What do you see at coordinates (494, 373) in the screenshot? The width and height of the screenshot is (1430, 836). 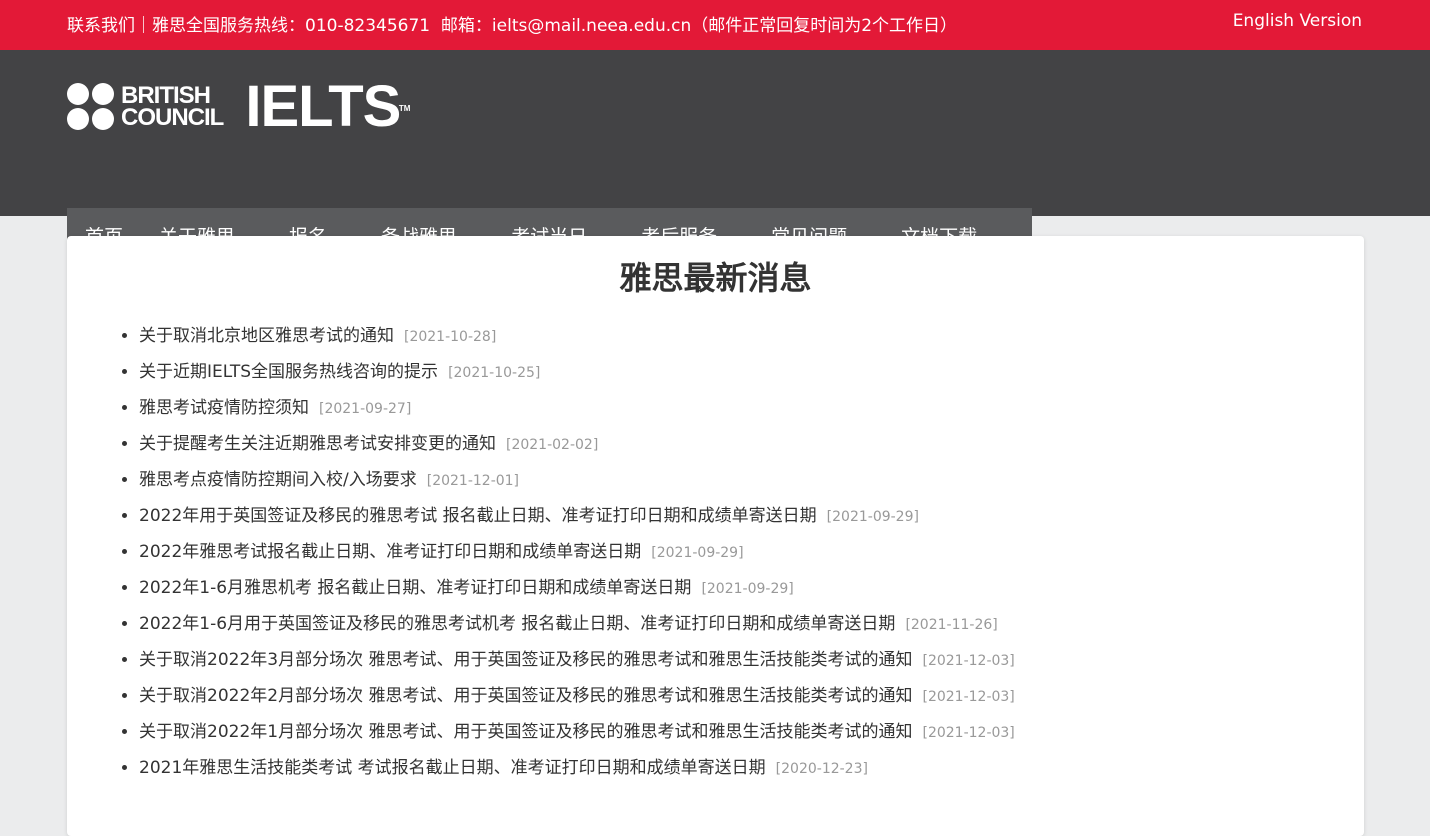 I see `news-date: [2021-10-25]` at bounding box center [494, 373].